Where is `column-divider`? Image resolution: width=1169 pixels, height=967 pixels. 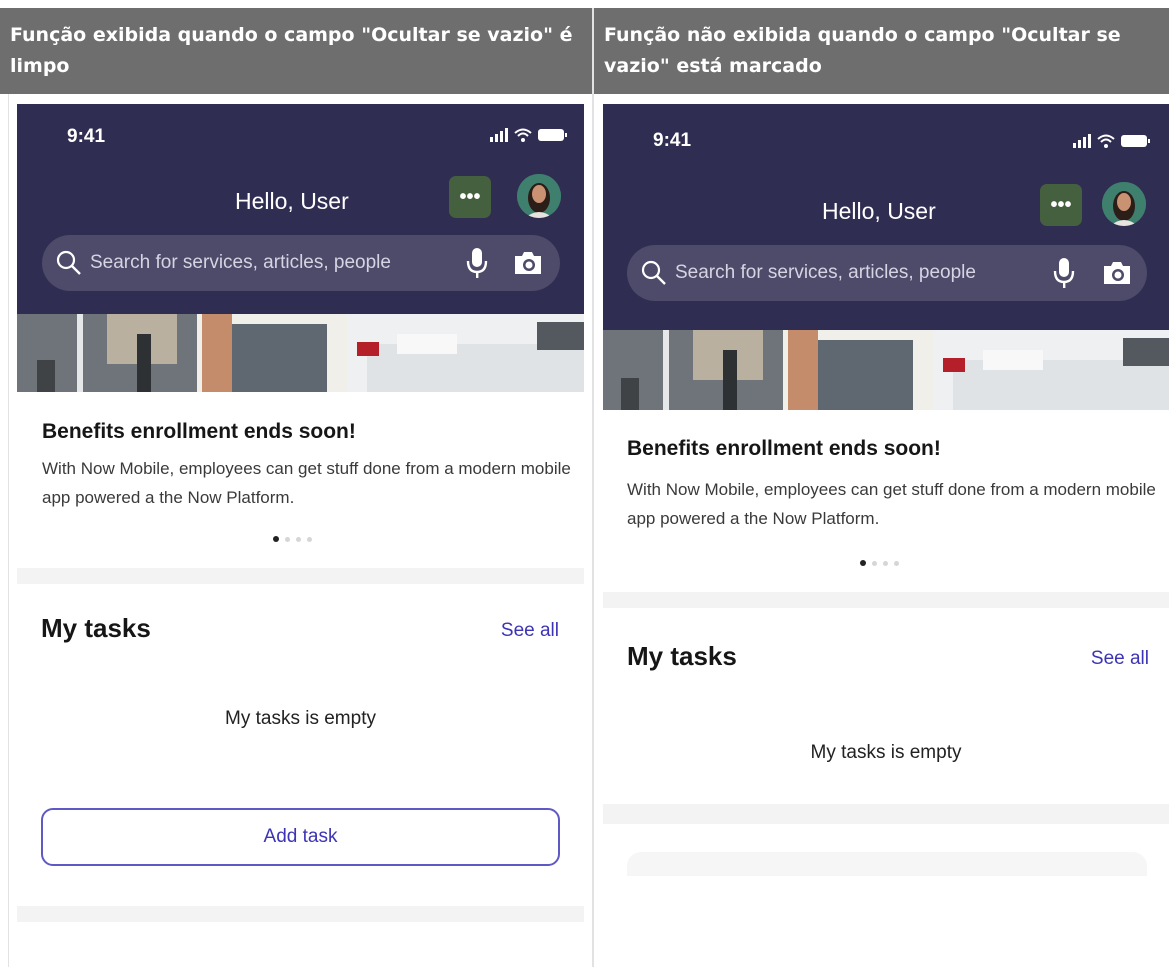
column-divider is located at coordinates (593, 487).